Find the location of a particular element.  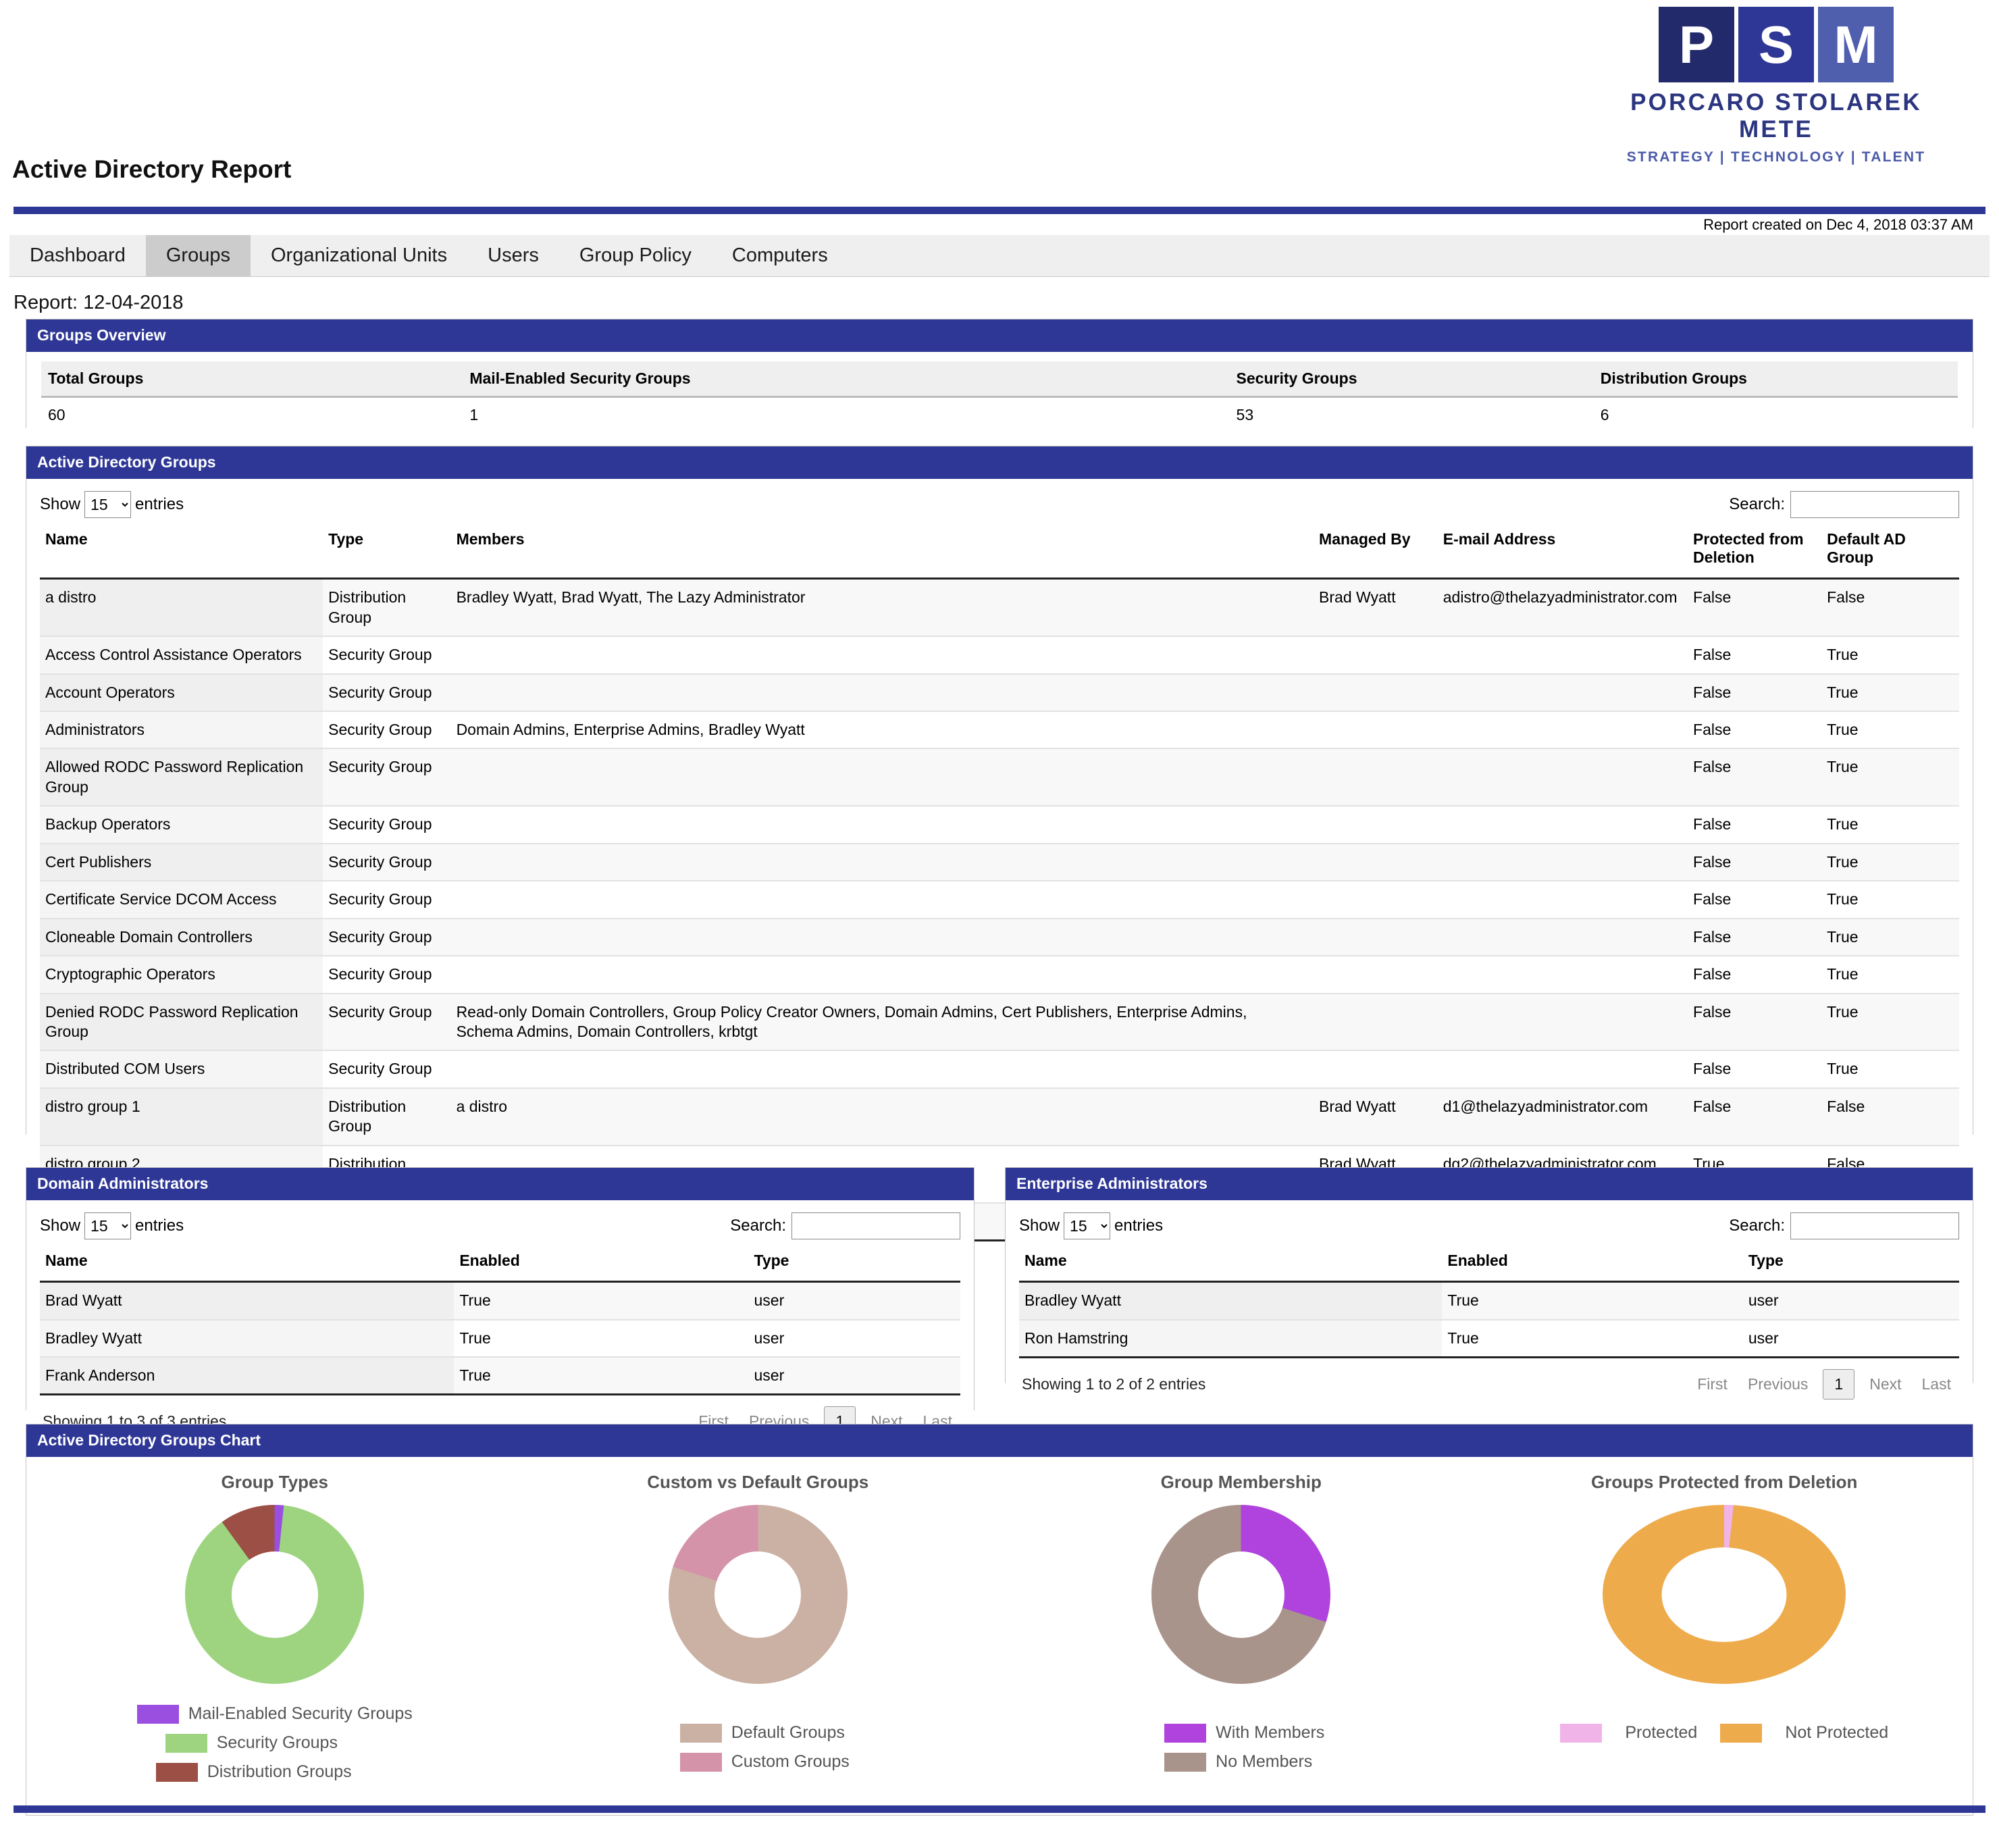

chart-legend: Protected Not Protected is located at coordinates (1724, 1733).